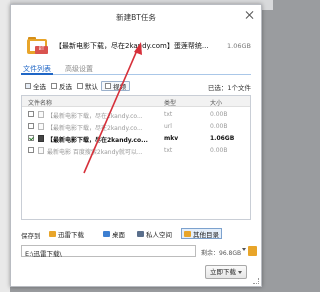 The width and height of the screenshot is (320, 292). Describe the element at coordinates (28, 86) in the screenshot. I see `select-all-checkbox` at that location.